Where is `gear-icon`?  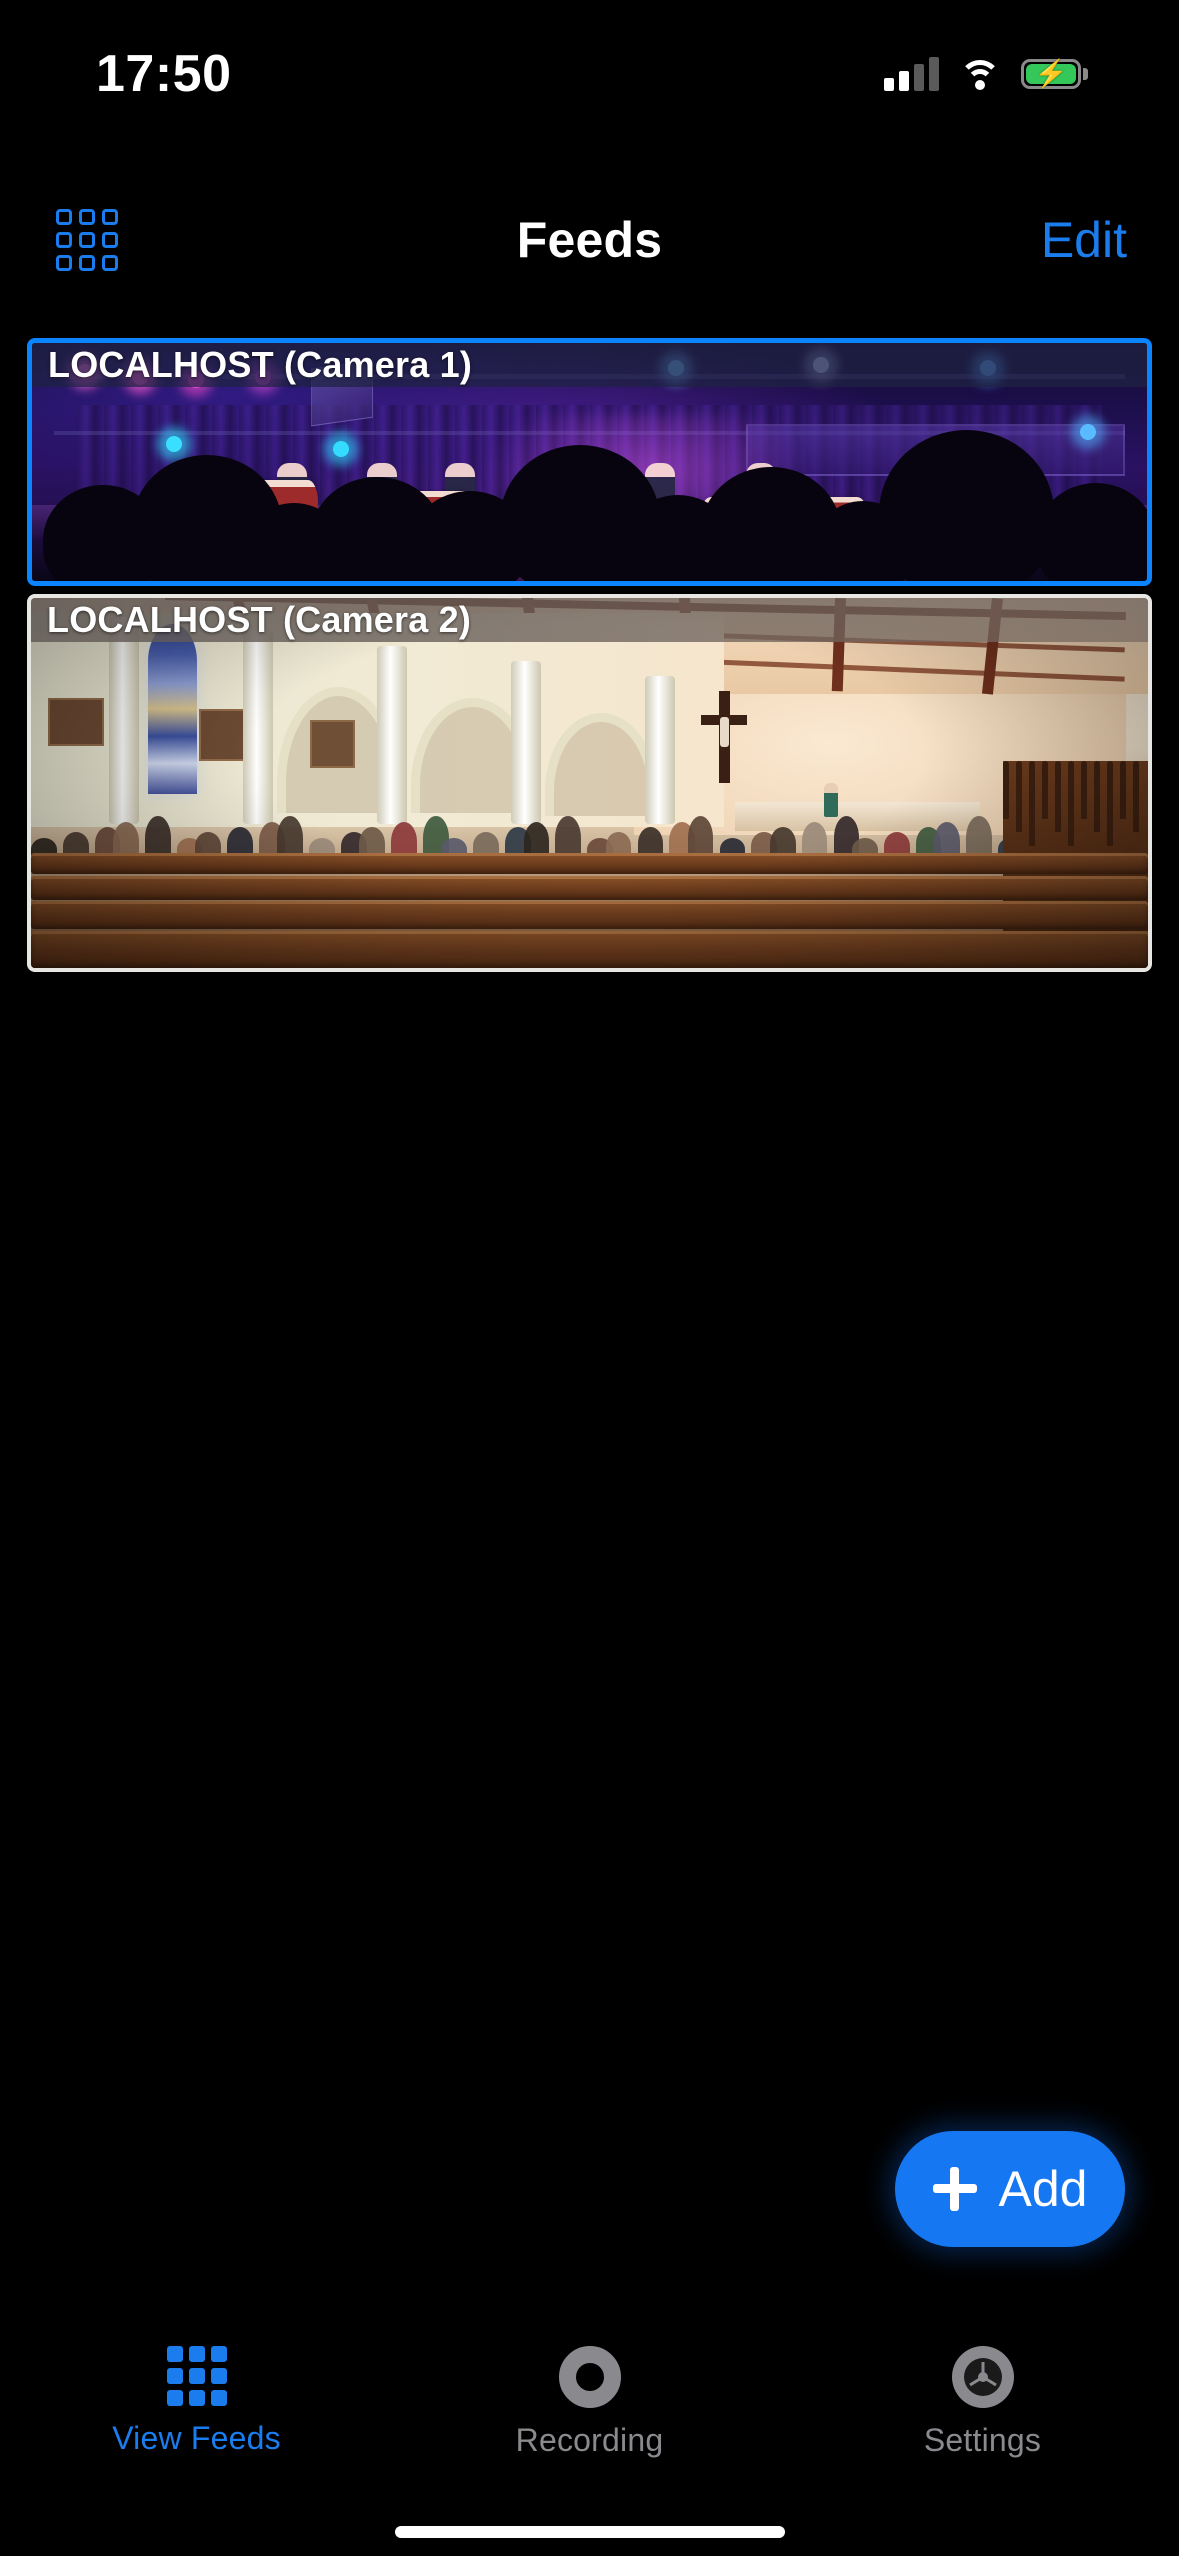 gear-icon is located at coordinates (982, 2377).